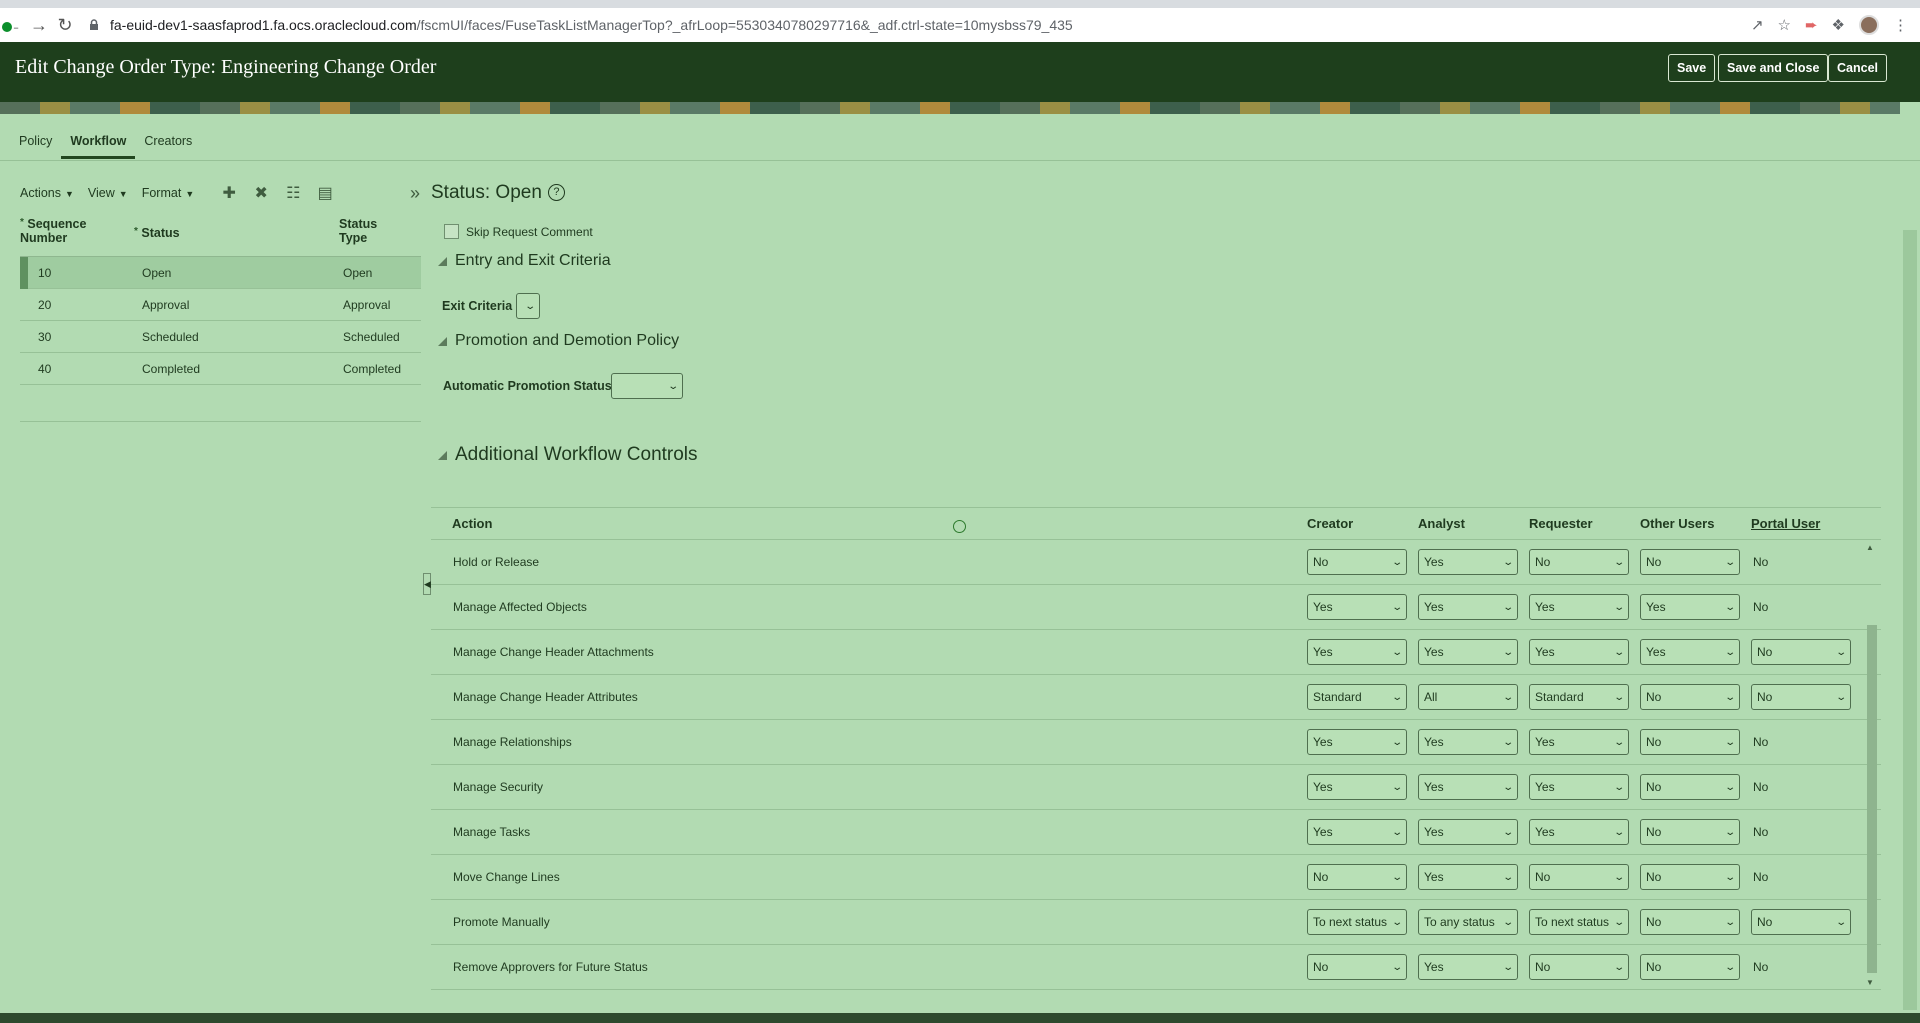  I want to click on page-scrollbar, so click(1910, 620).